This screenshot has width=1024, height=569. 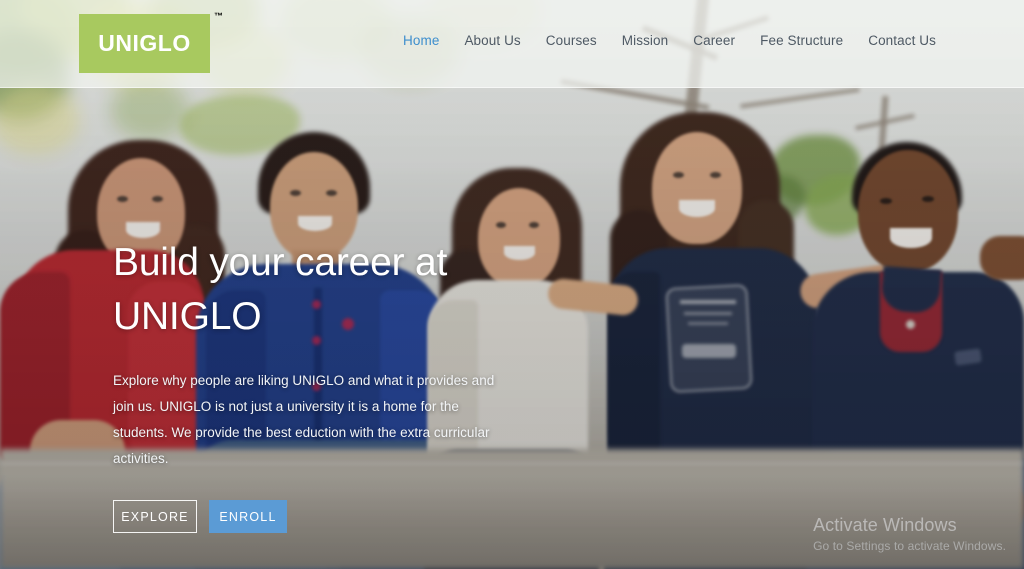 What do you see at coordinates (714, 40) in the screenshot?
I see `nav-item-career: Career` at bounding box center [714, 40].